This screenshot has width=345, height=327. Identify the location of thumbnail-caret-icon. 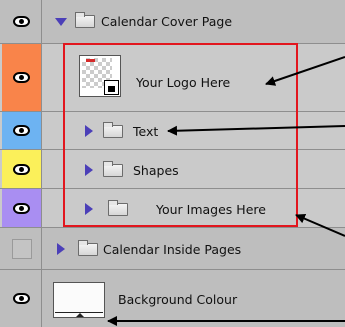
(80, 315).